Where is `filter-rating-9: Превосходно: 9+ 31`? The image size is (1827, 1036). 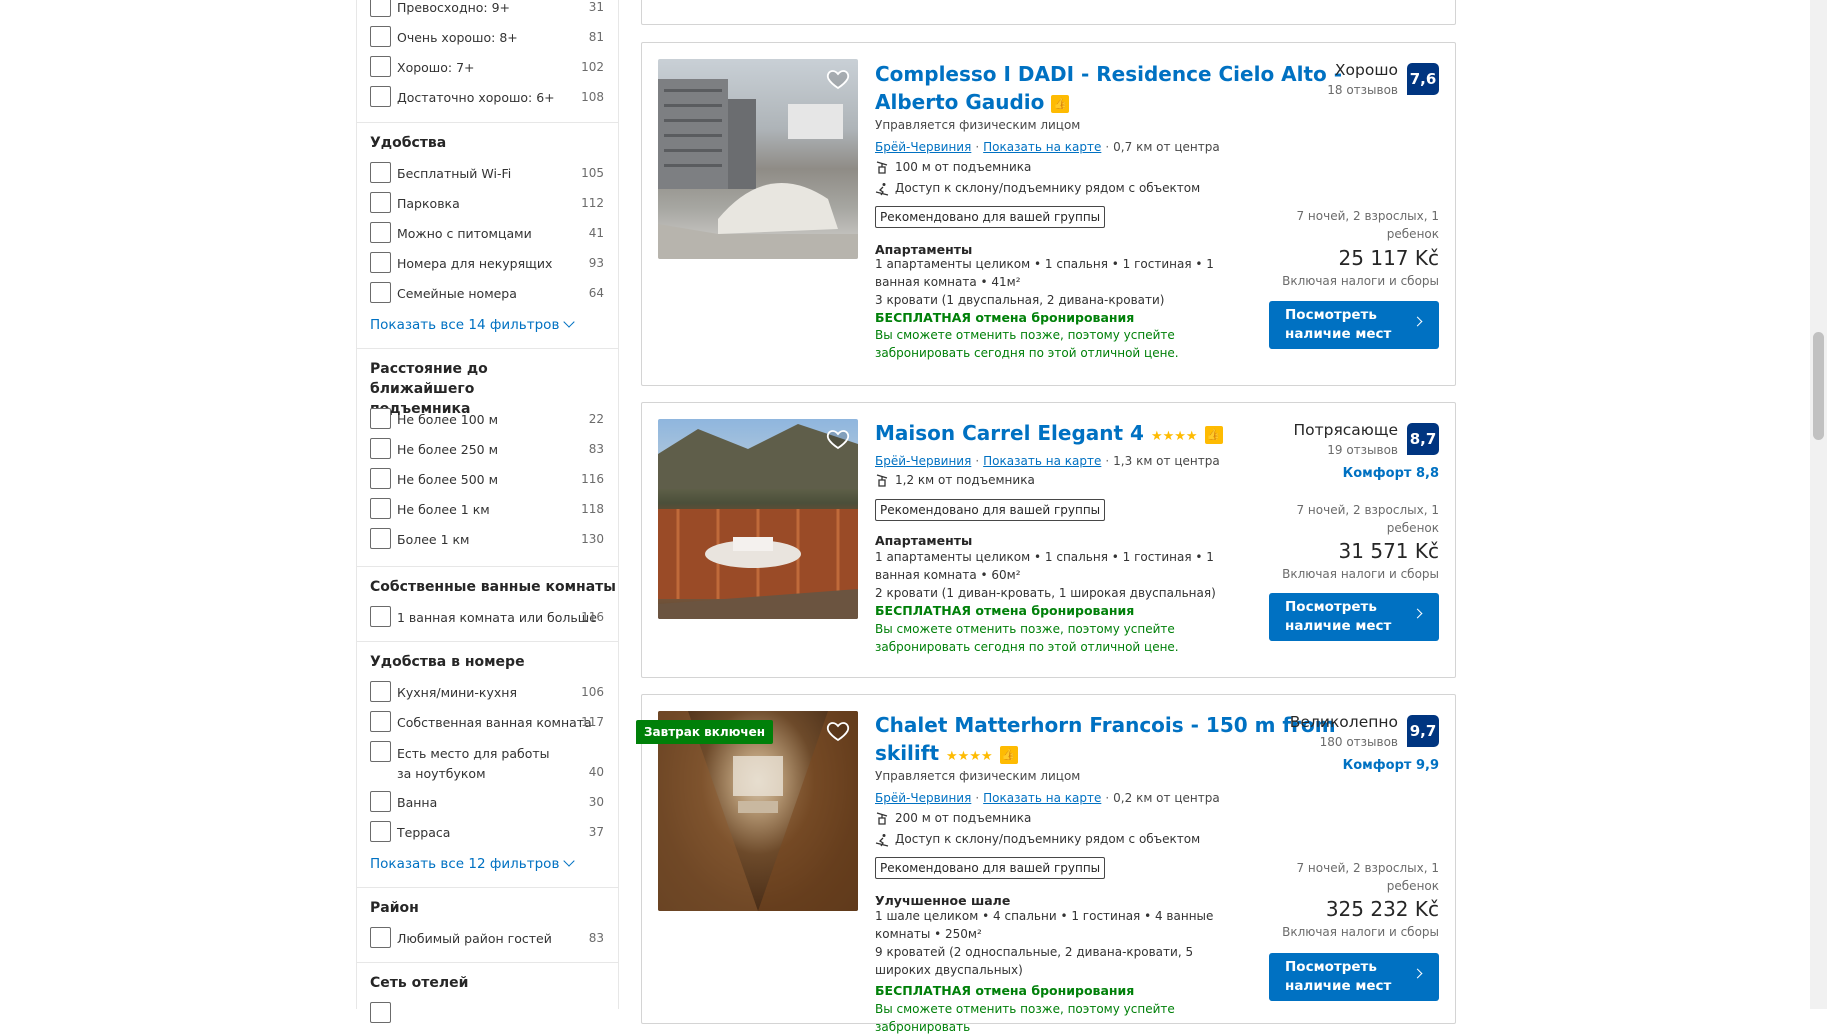 filter-rating-9: Превосходно: 9+ 31 is located at coordinates (487, 10).